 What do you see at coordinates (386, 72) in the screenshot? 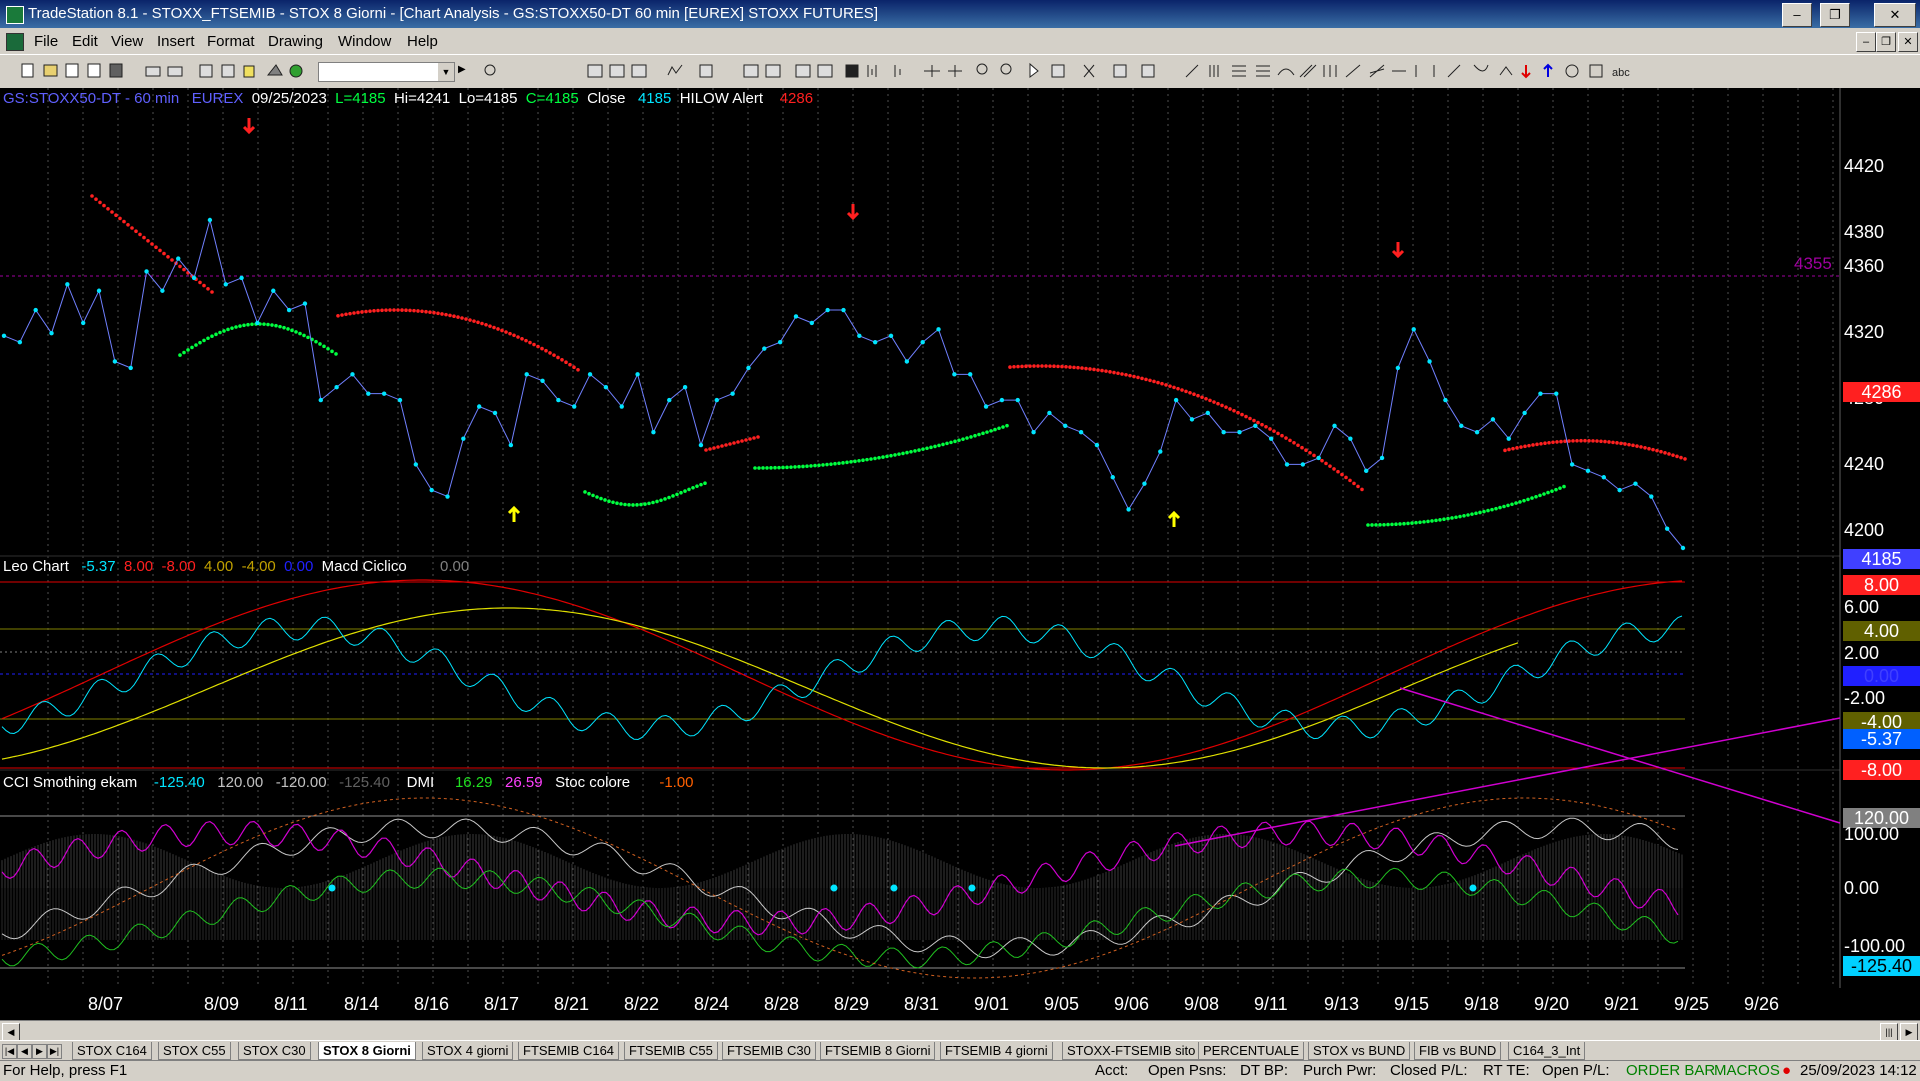
I see `symbol-combo: ▼` at bounding box center [386, 72].